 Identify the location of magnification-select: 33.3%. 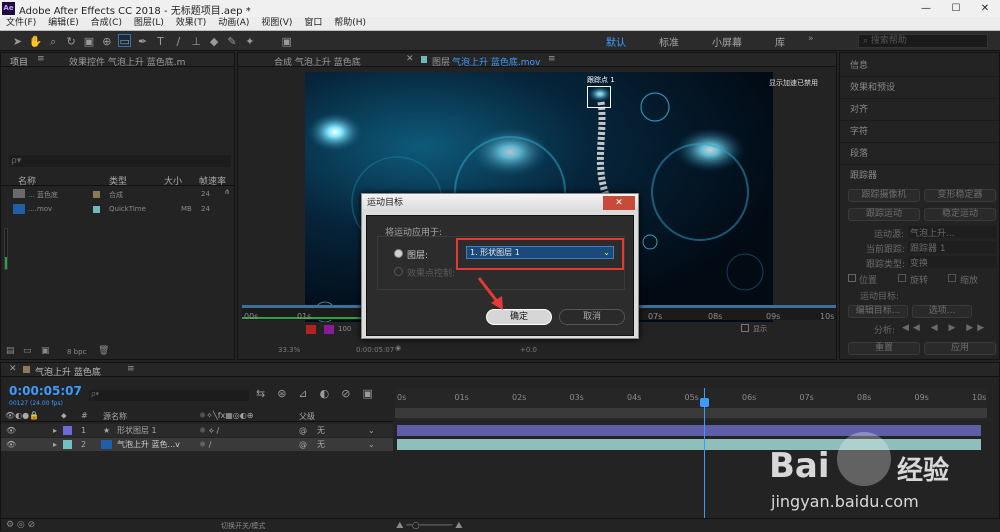
(289, 350).